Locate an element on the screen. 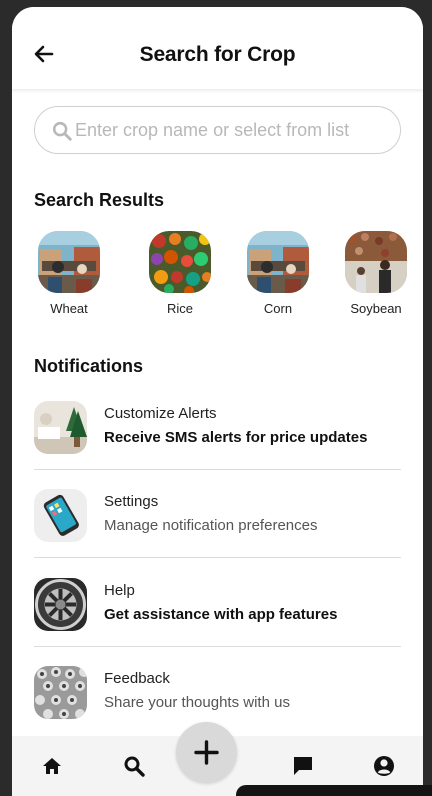  notification-item-help: Help Get assistance with app features is located at coordinates (217, 622).